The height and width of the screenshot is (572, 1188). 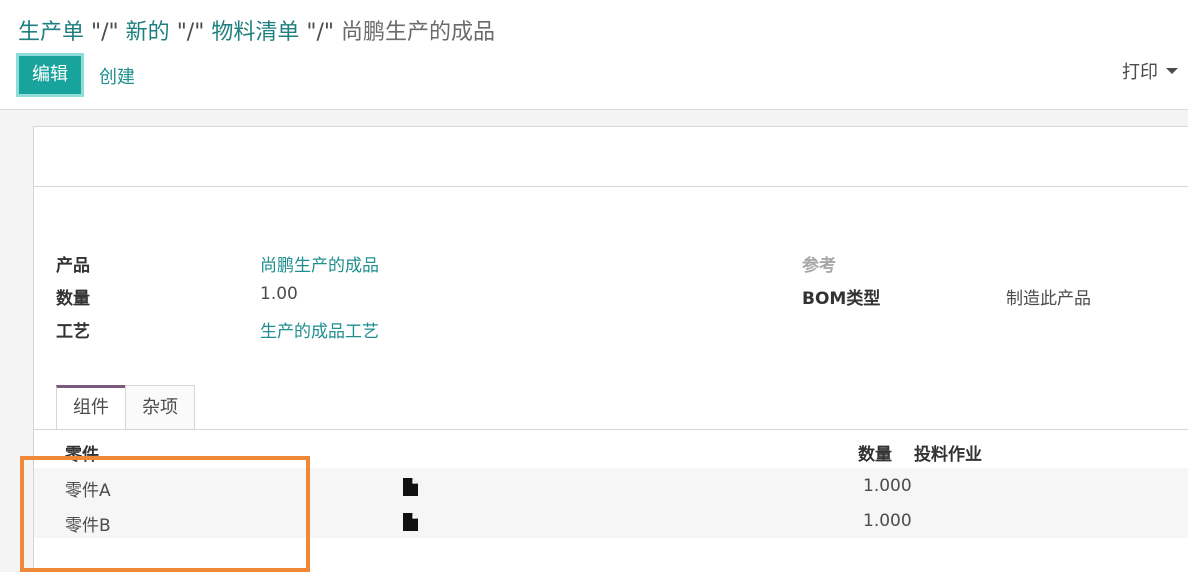 I want to click on routing-value-link: 生产的成品工艺, so click(x=319, y=329).